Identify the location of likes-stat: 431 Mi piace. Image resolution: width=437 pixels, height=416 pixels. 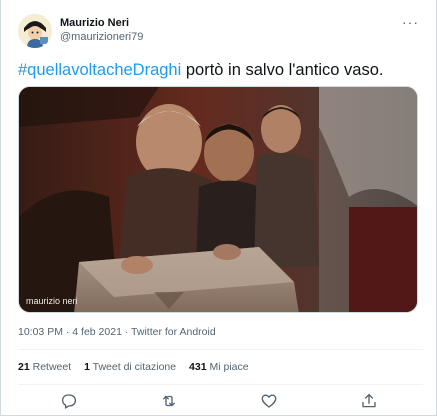
(219, 367).